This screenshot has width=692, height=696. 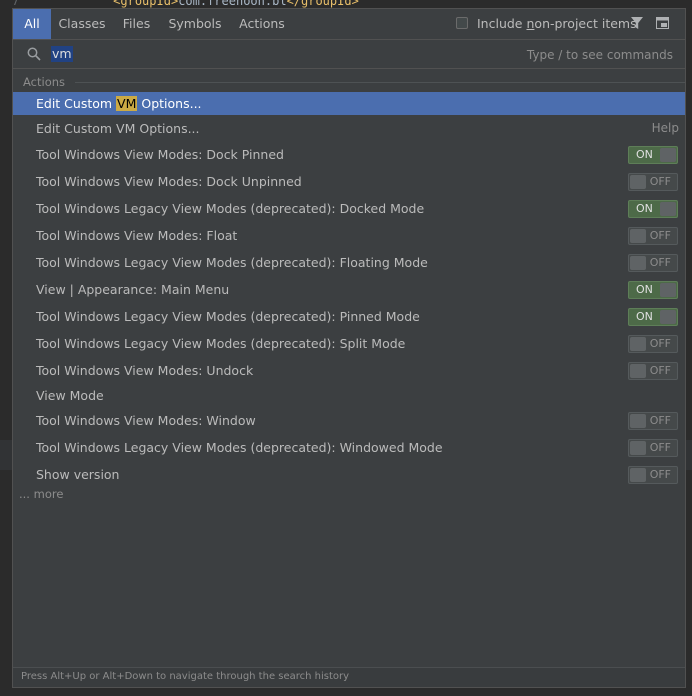 I want to click on result-label: View Mode, so click(x=70, y=395).